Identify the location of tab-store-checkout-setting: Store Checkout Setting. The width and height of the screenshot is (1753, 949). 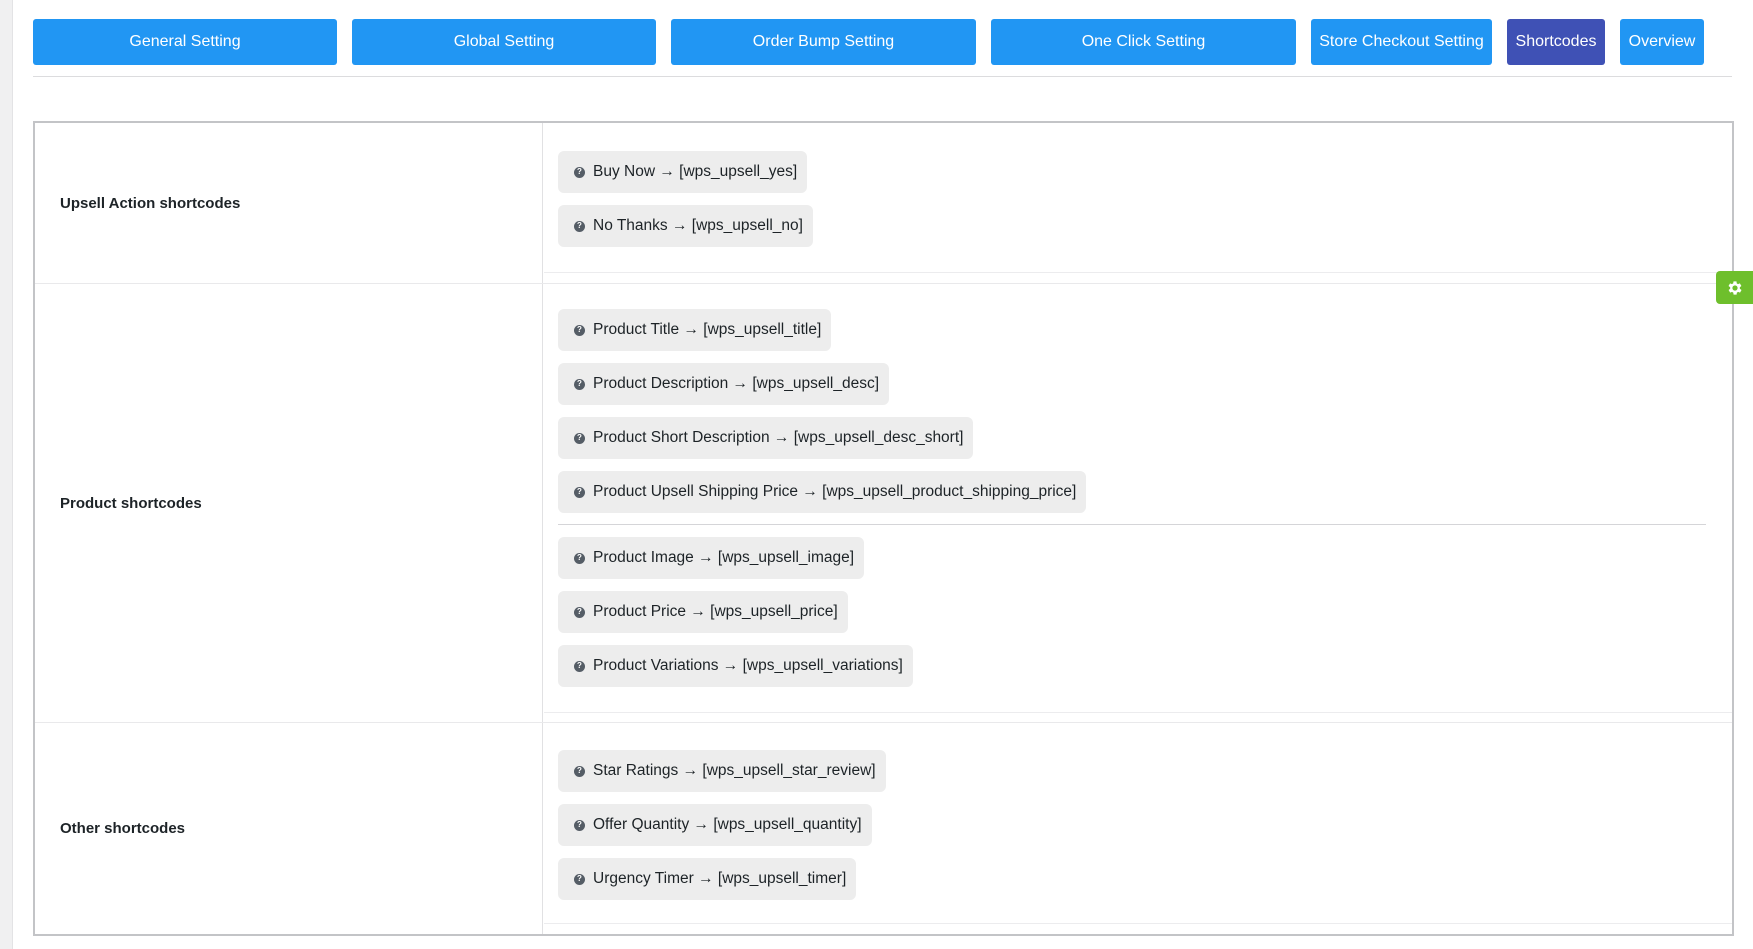
(1401, 42).